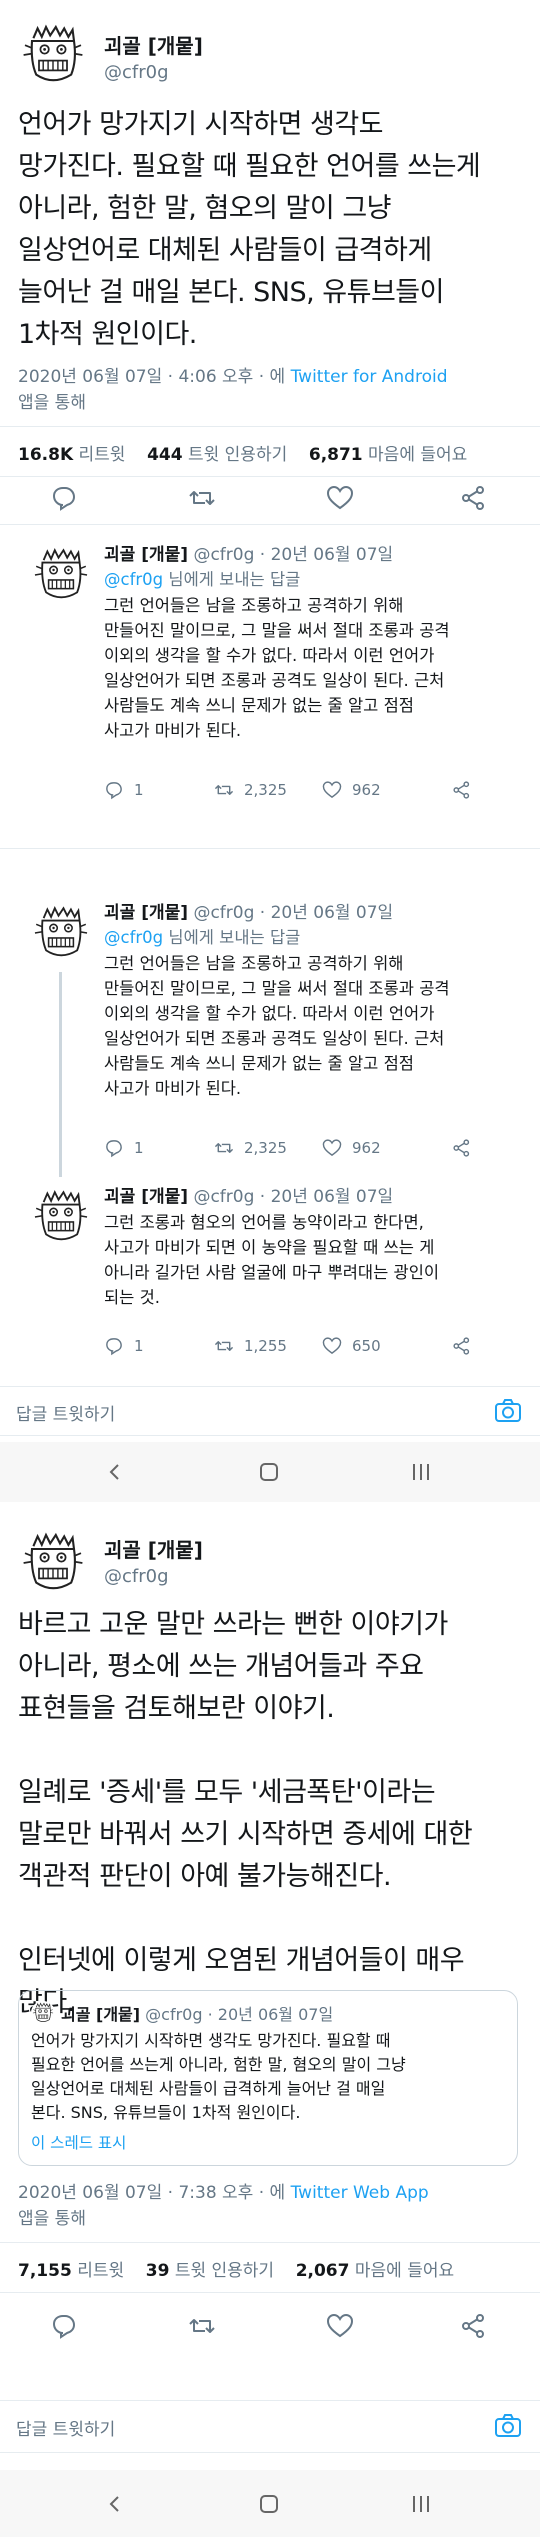 This screenshot has width=540, height=2537. What do you see at coordinates (217, 455) in the screenshot?
I see `quote-count: 444 트윗 인용하기` at bounding box center [217, 455].